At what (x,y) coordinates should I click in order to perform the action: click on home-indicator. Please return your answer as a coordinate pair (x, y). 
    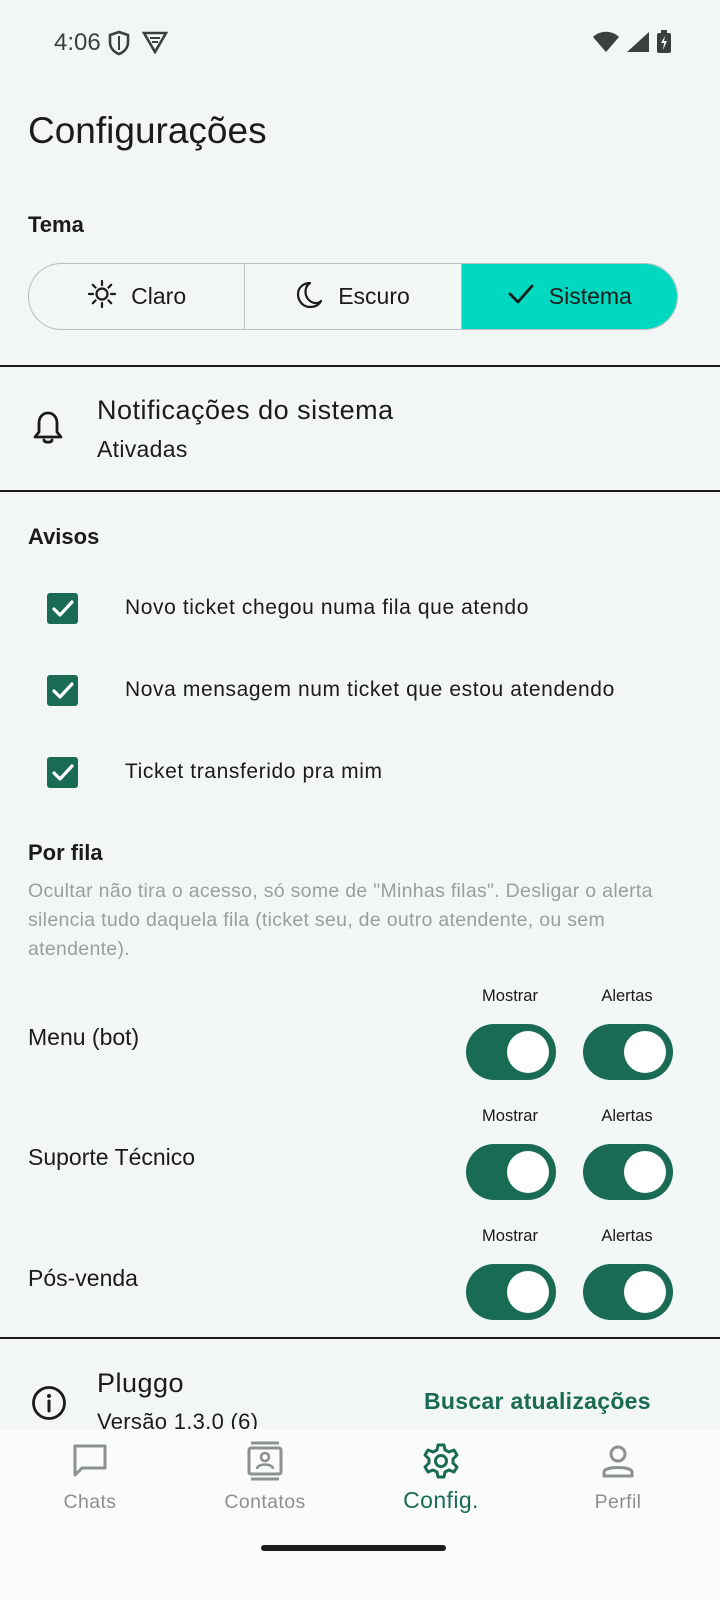
    Looking at the image, I should click on (353, 1548).